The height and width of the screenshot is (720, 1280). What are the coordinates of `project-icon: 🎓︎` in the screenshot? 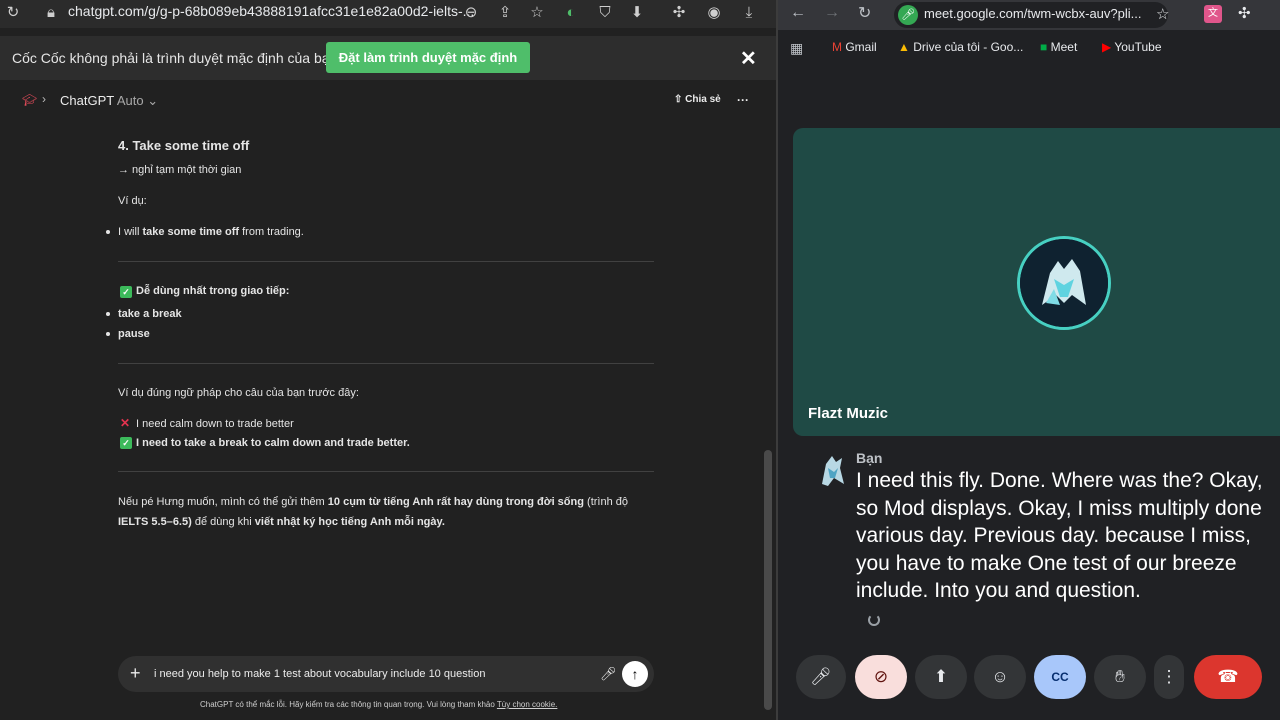 It's located at (29, 100).